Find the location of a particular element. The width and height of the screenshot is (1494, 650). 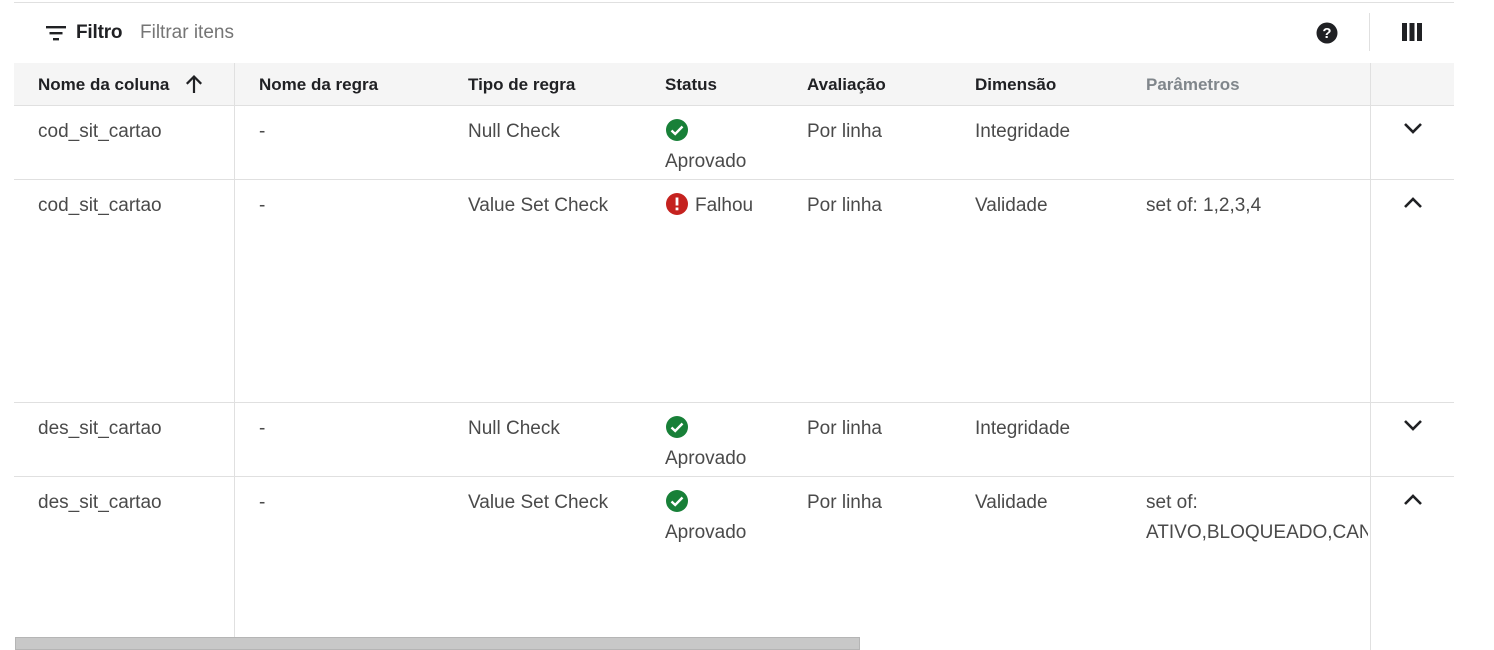

table-toolbar: Filtro ? is located at coordinates (734, 33).